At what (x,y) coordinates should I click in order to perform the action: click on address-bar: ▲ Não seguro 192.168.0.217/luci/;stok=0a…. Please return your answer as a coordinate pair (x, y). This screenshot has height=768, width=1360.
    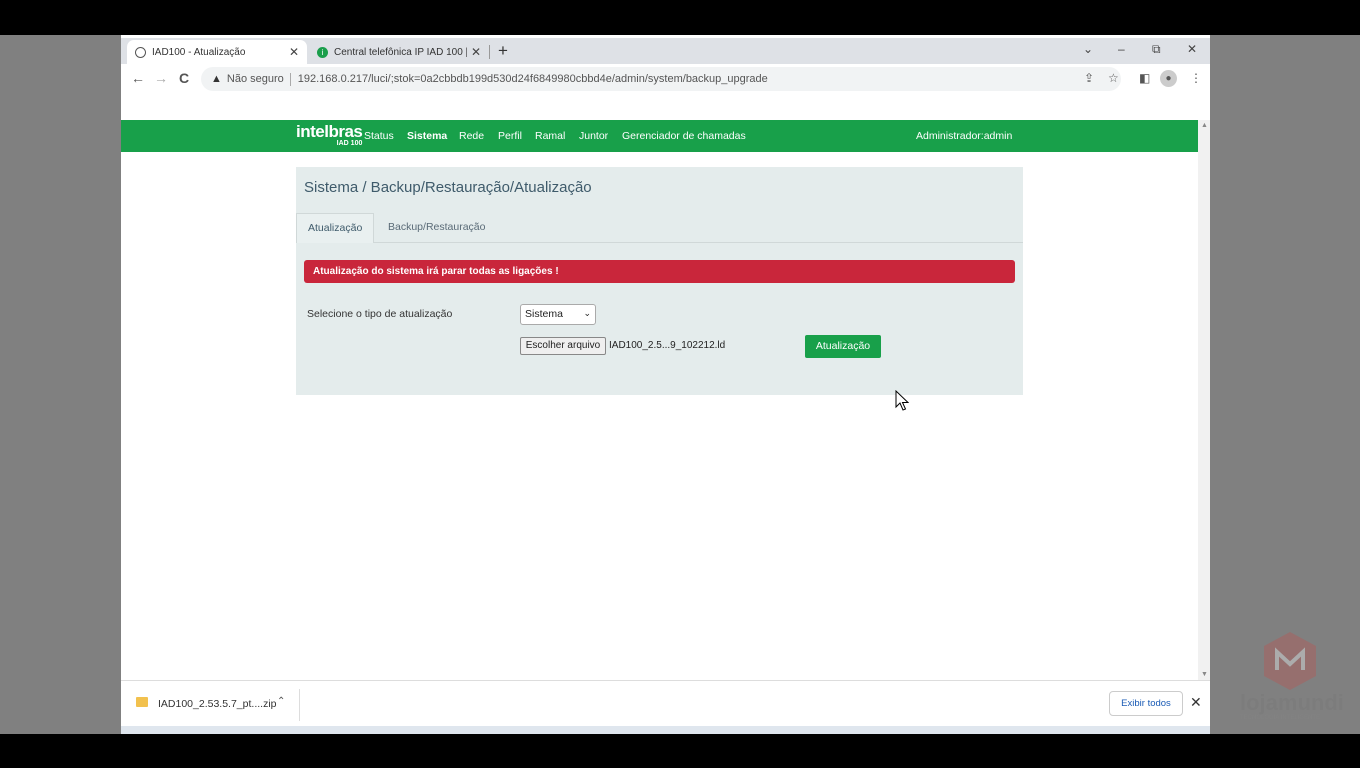
    Looking at the image, I should click on (661, 79).